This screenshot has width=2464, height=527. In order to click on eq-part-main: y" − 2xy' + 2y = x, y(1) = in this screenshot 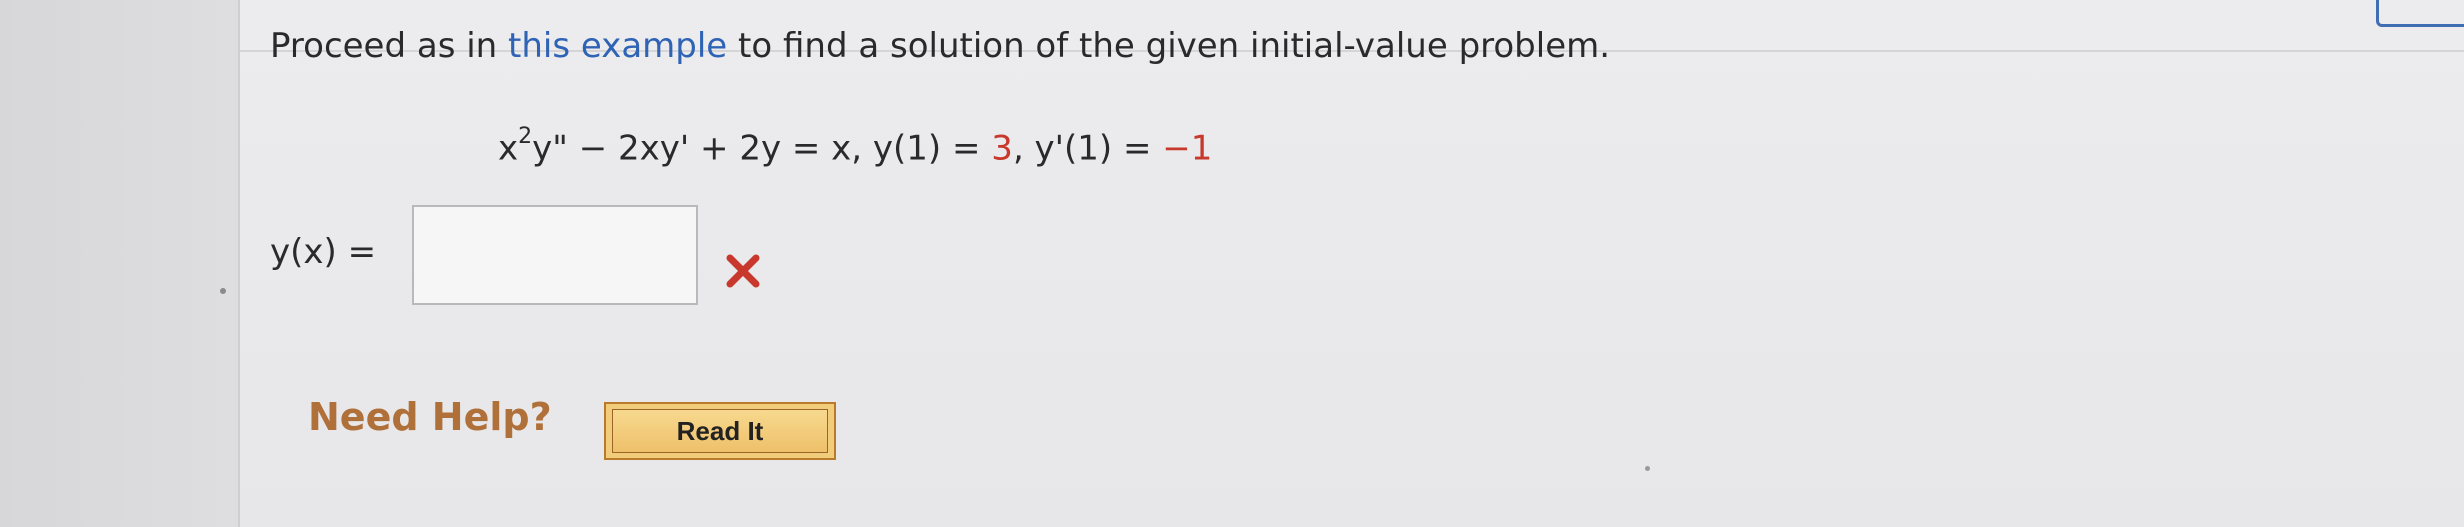, I will do `click(762, 148)`.